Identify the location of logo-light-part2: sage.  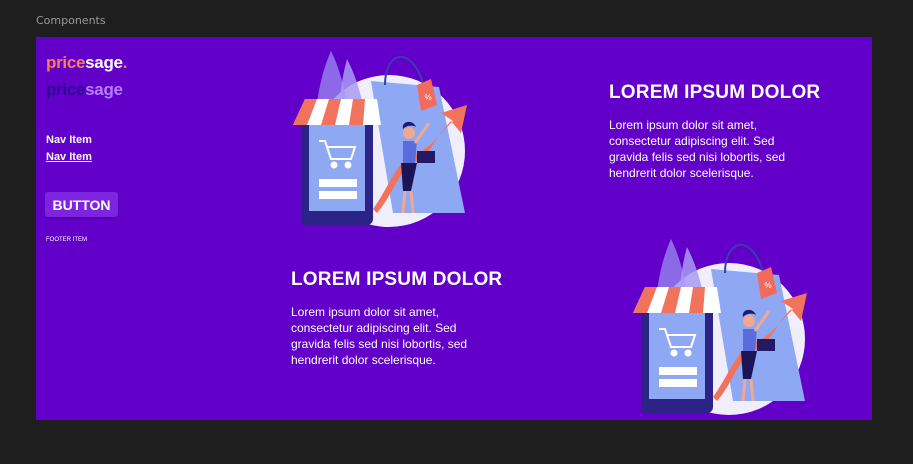
(104, 62).